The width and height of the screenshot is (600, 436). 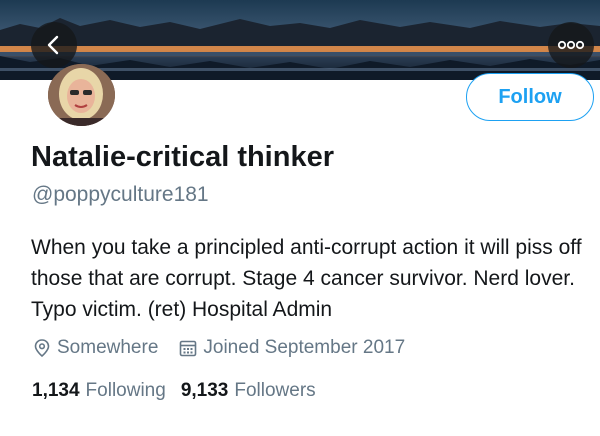 I want to click on calendar-icon, so click(x=188, y=348).